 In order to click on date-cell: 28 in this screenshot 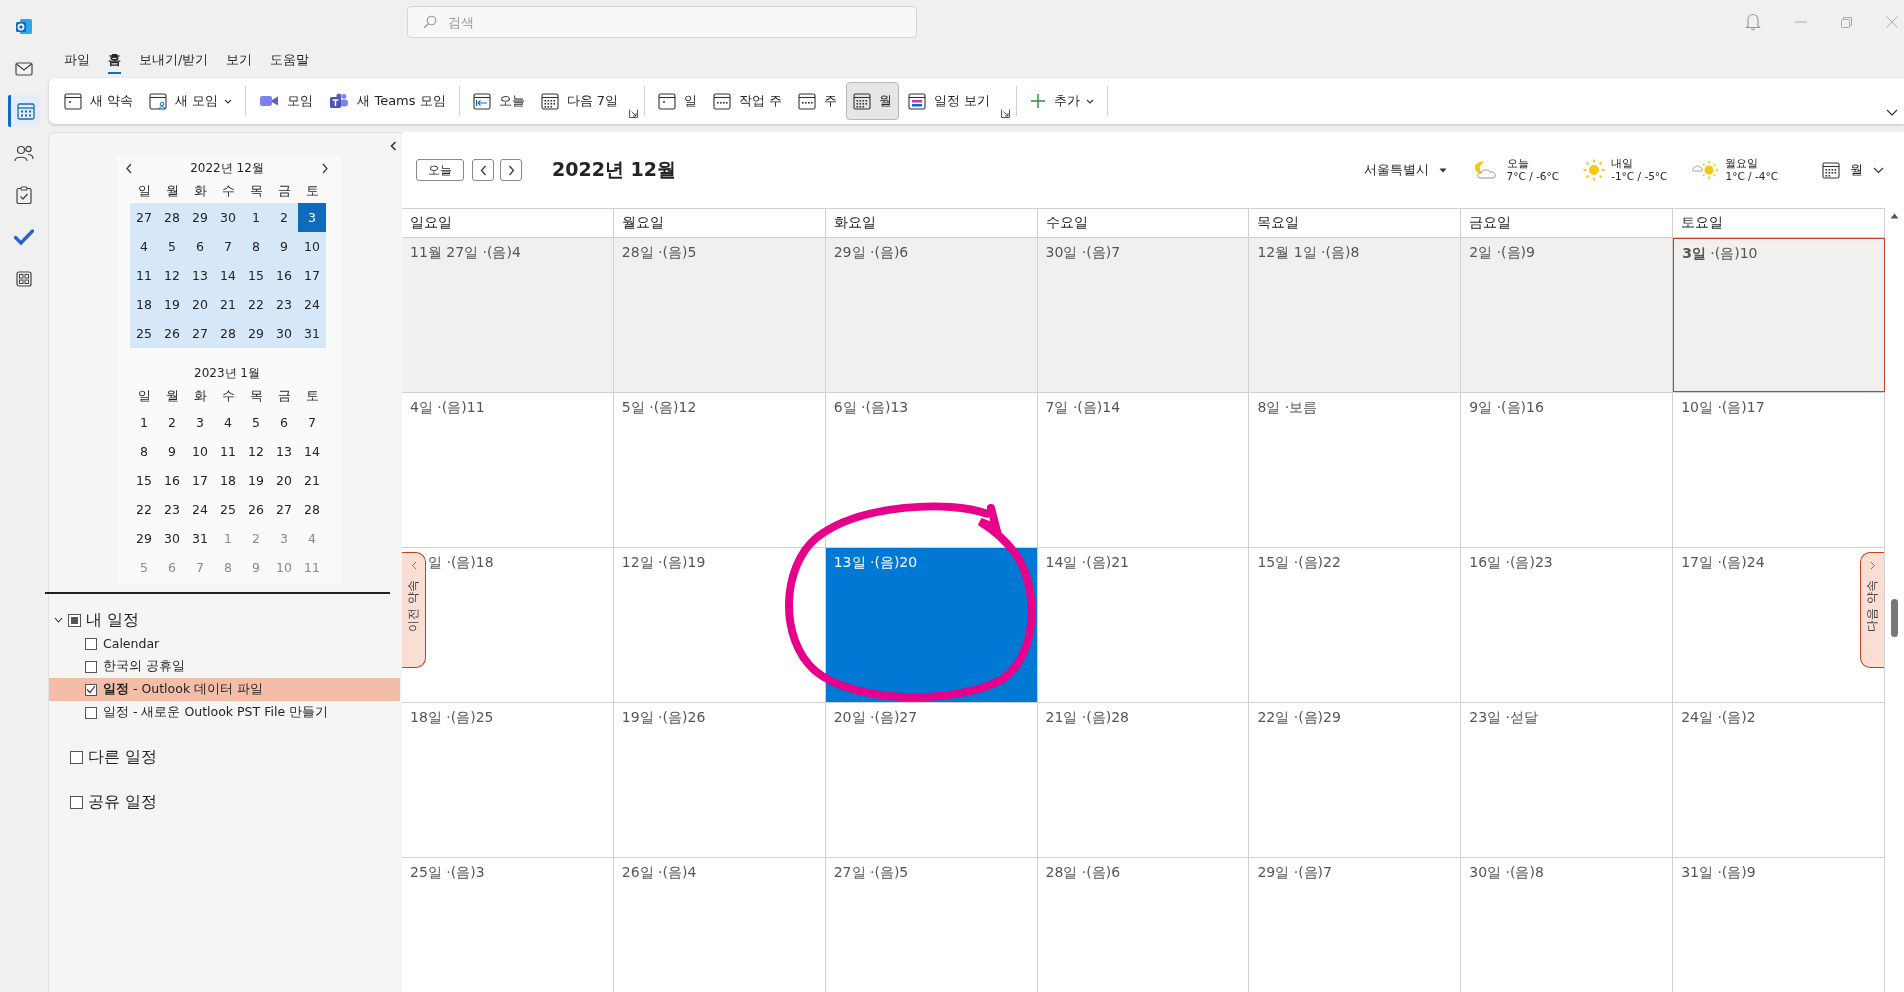, I will do `click(312, 509)`.